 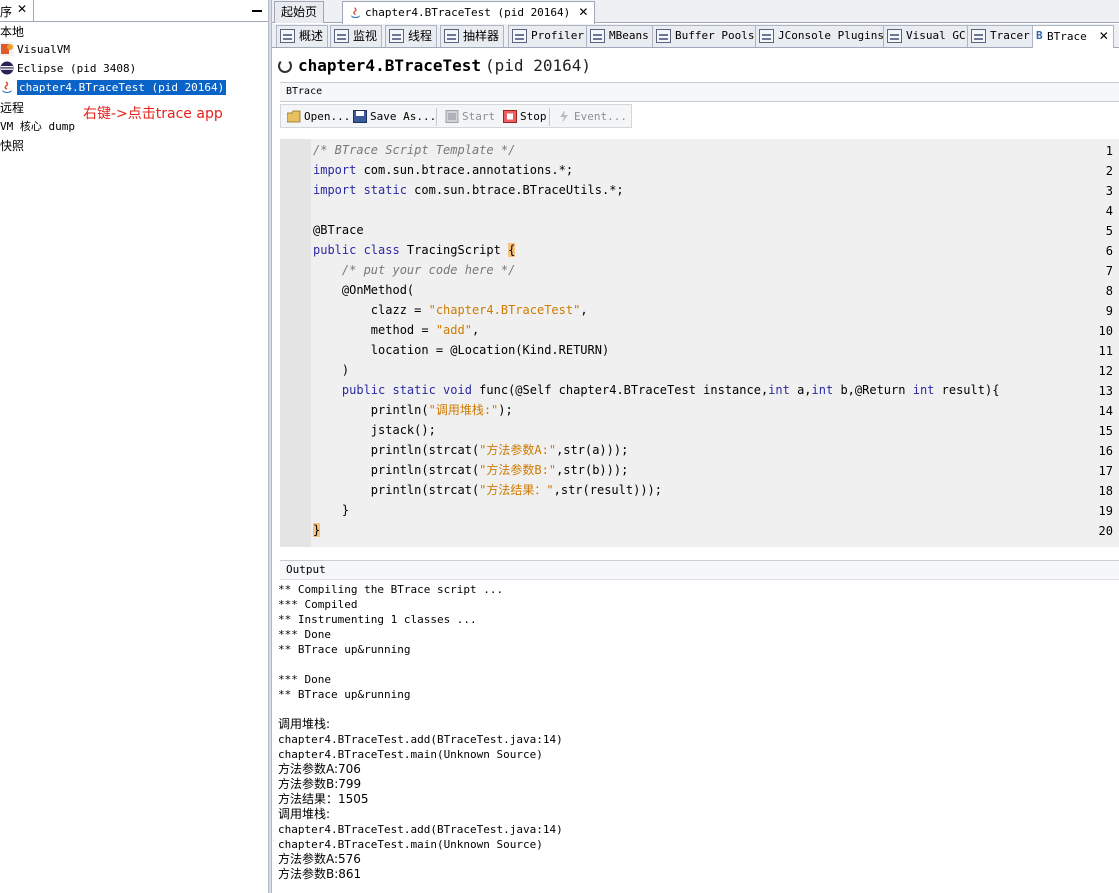 What do you see at coordinates (411, 36) in the screenshot?
I see `tab-threads: 线程` at bounding box center [411, 36].